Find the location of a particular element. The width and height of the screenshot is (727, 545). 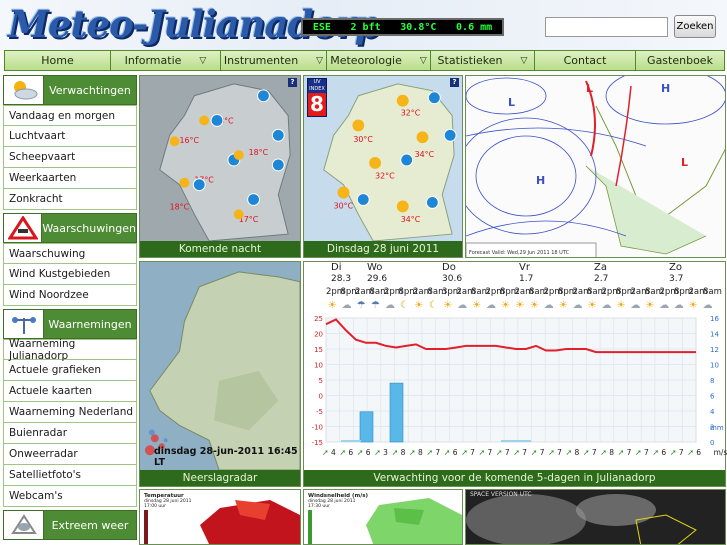

chart-tick-left: -5 is located at coordinates (319, 412).